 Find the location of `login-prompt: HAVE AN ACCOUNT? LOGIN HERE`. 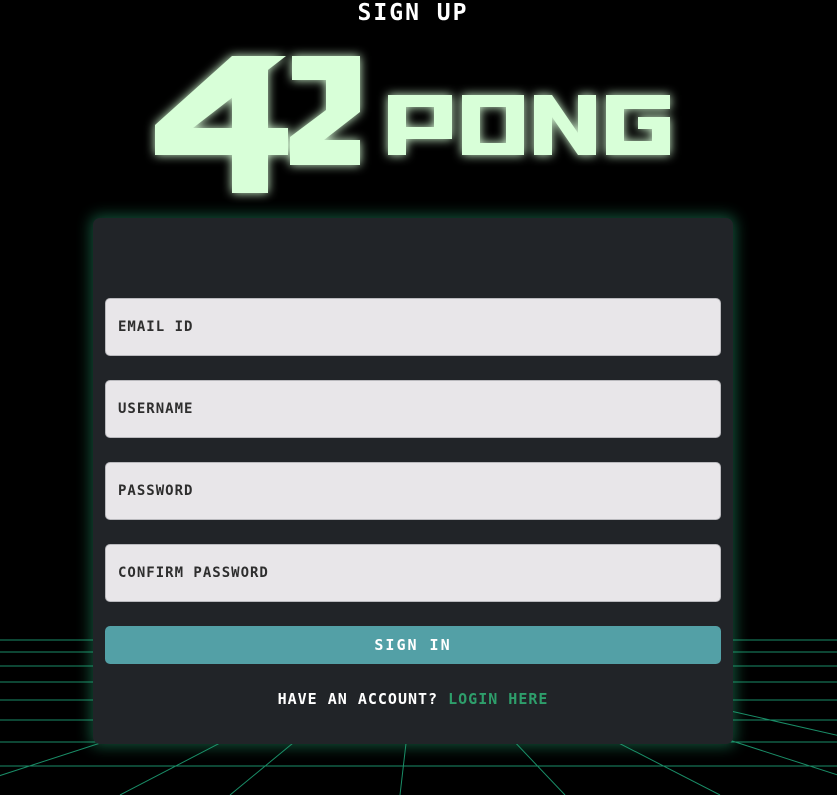

login-prompt: HAVE AN ACCOUNT? LOGIN HERE is located at coordinates (413, 699).